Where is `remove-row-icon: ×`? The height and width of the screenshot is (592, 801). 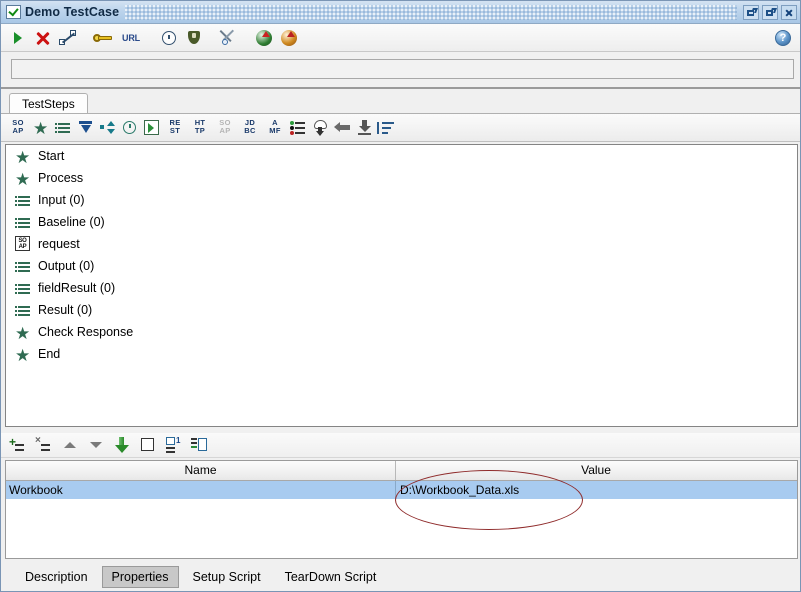
remove-row-icon: × is located at coordinates (44, 445).